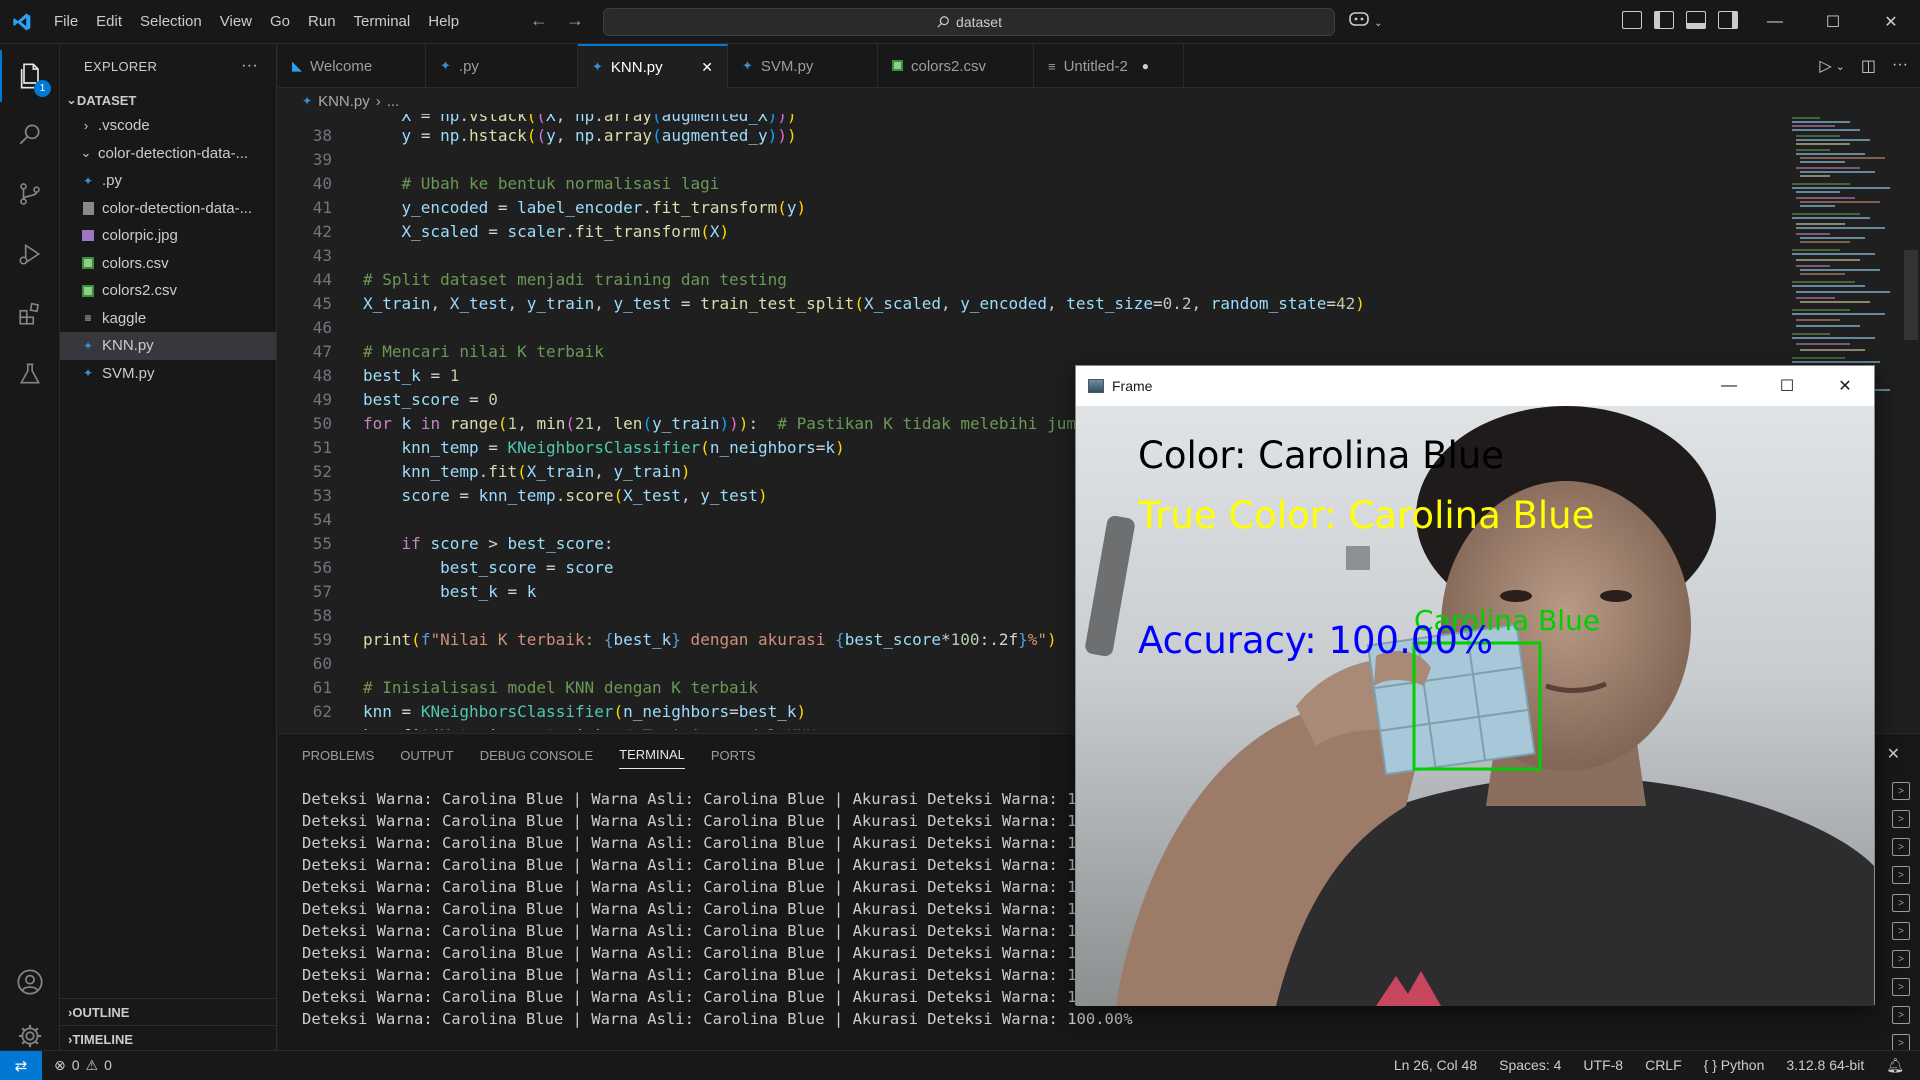  I want to click on testing-activity, so click(30, 374).